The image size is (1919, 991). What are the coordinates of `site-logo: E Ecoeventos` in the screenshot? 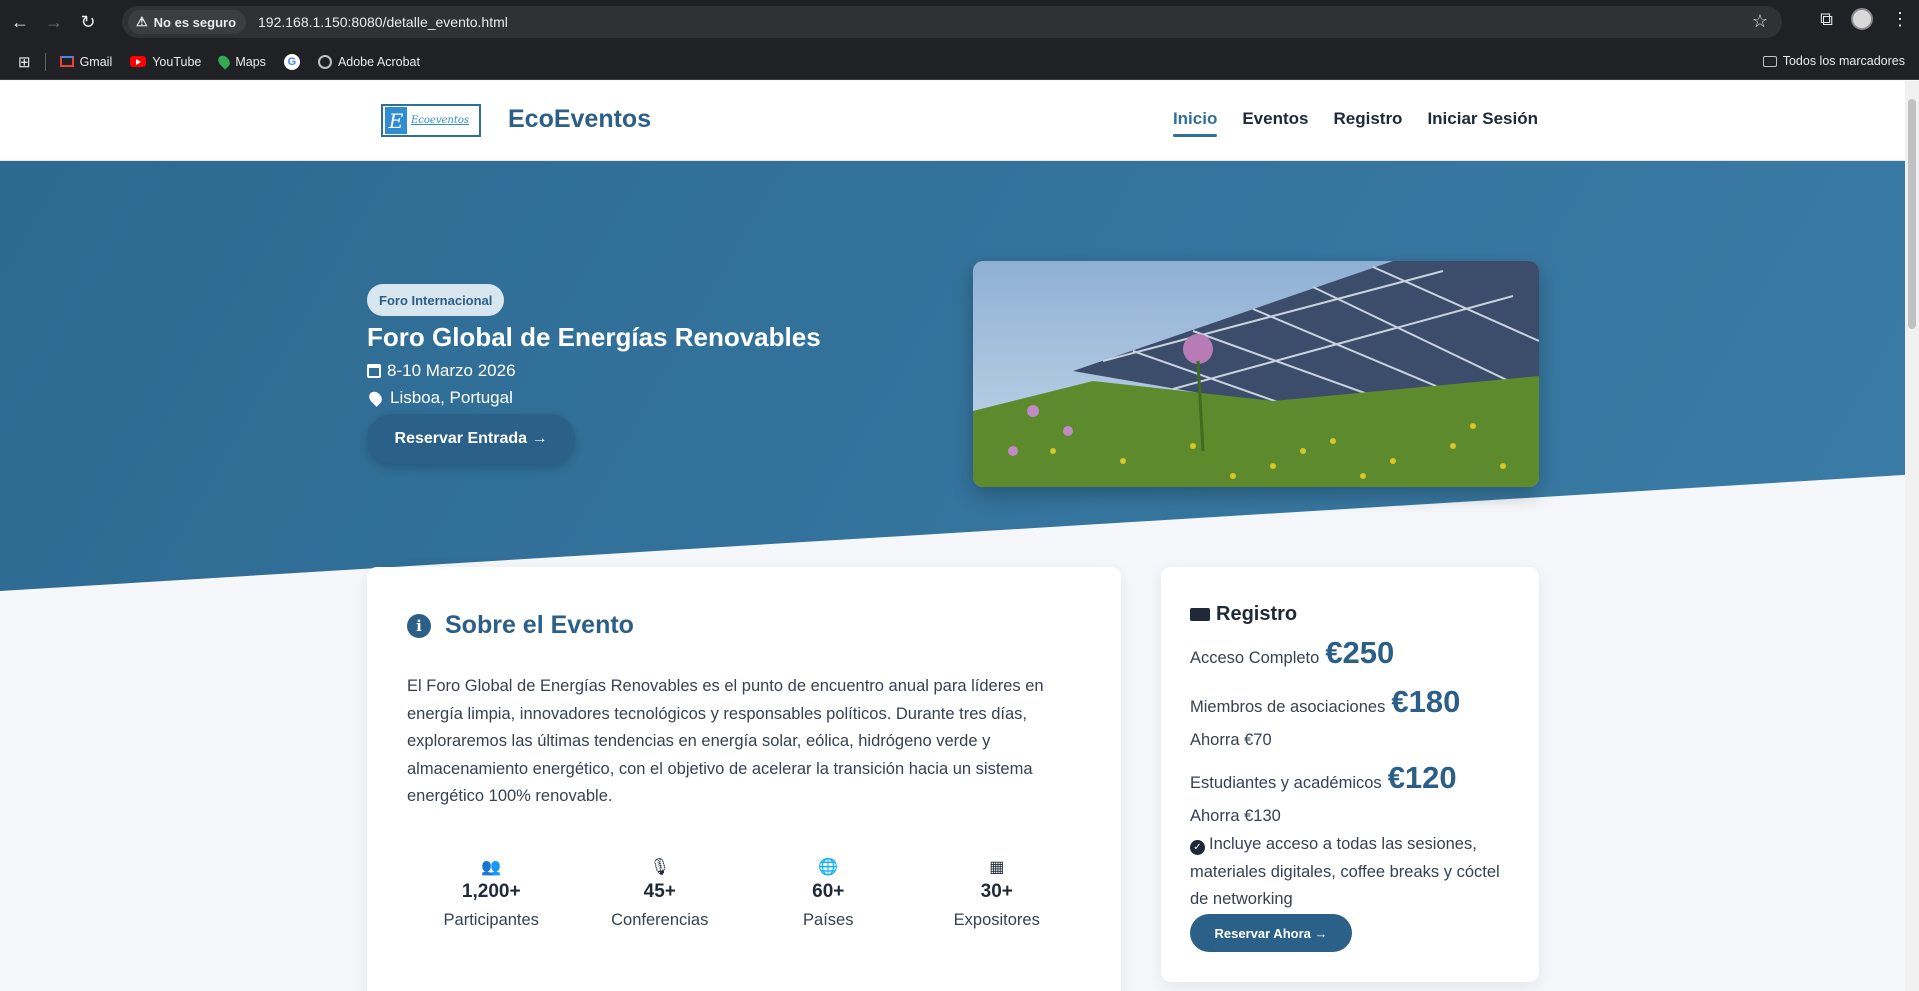 It's located at (431, 120).